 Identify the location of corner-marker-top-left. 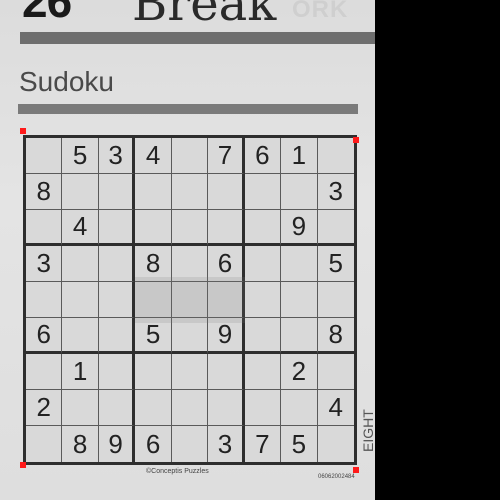
(23, 131).